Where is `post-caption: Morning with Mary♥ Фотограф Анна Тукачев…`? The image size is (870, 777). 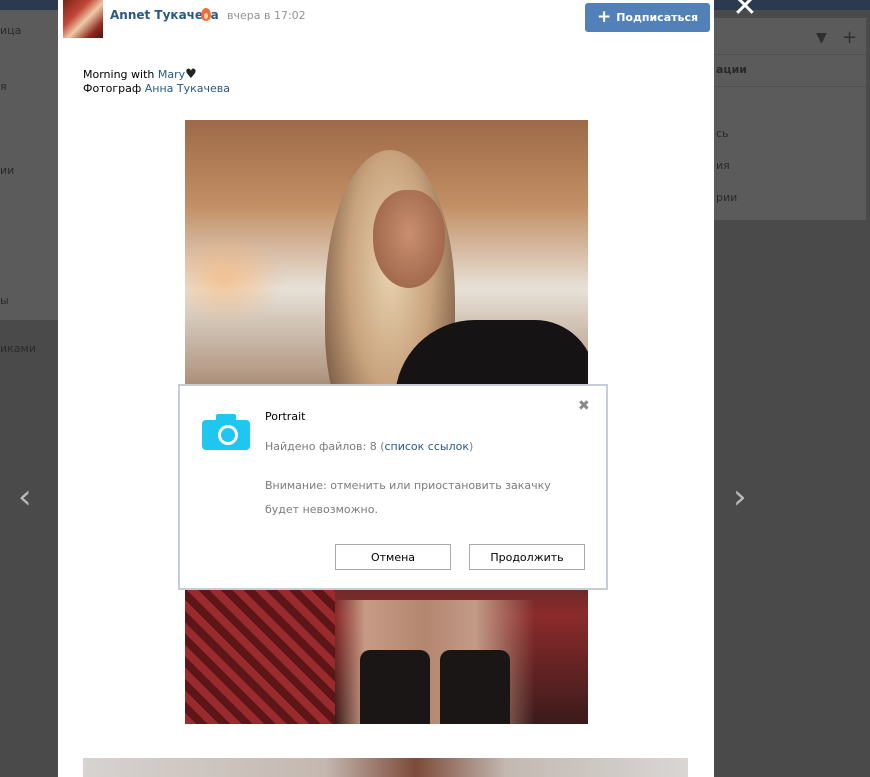
post-caption: Morning with Mary♥ Фотограф Анна Тукачев… is located at coordinates (156, 82).